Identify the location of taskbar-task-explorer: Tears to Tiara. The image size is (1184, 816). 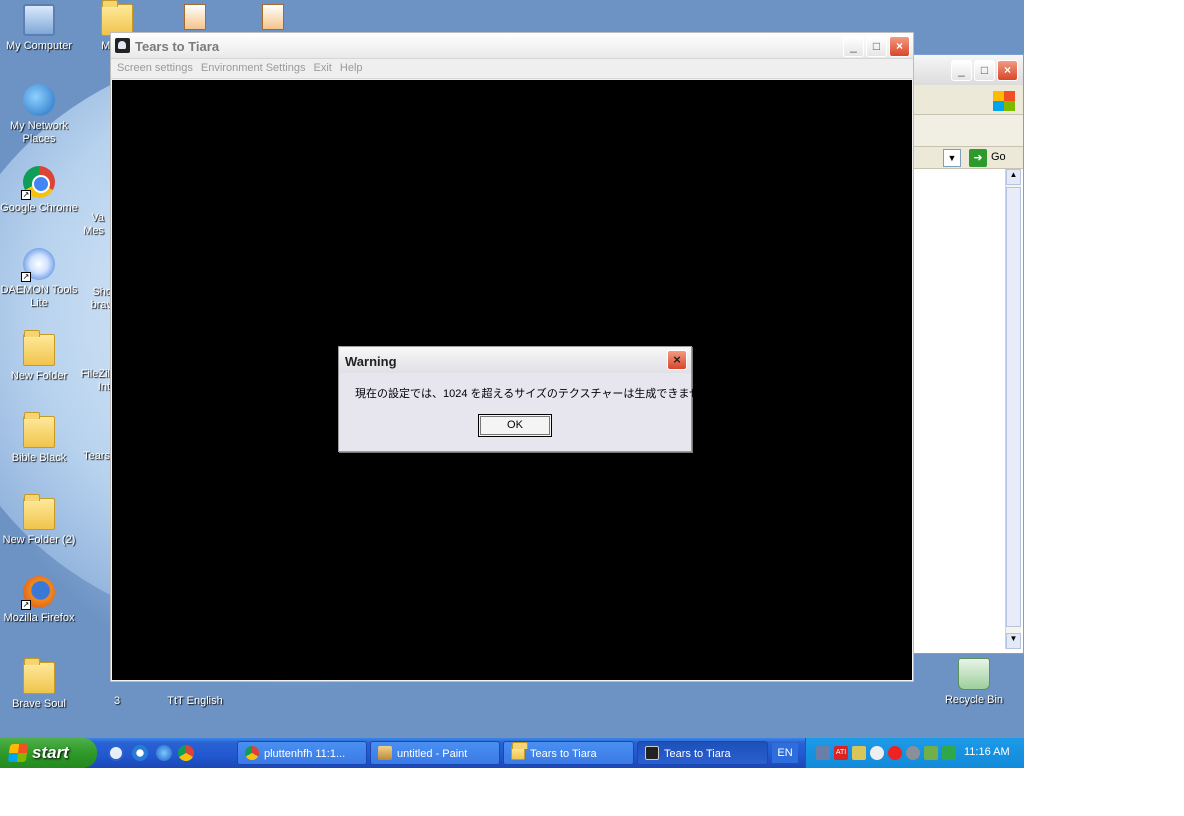
(568, 753).